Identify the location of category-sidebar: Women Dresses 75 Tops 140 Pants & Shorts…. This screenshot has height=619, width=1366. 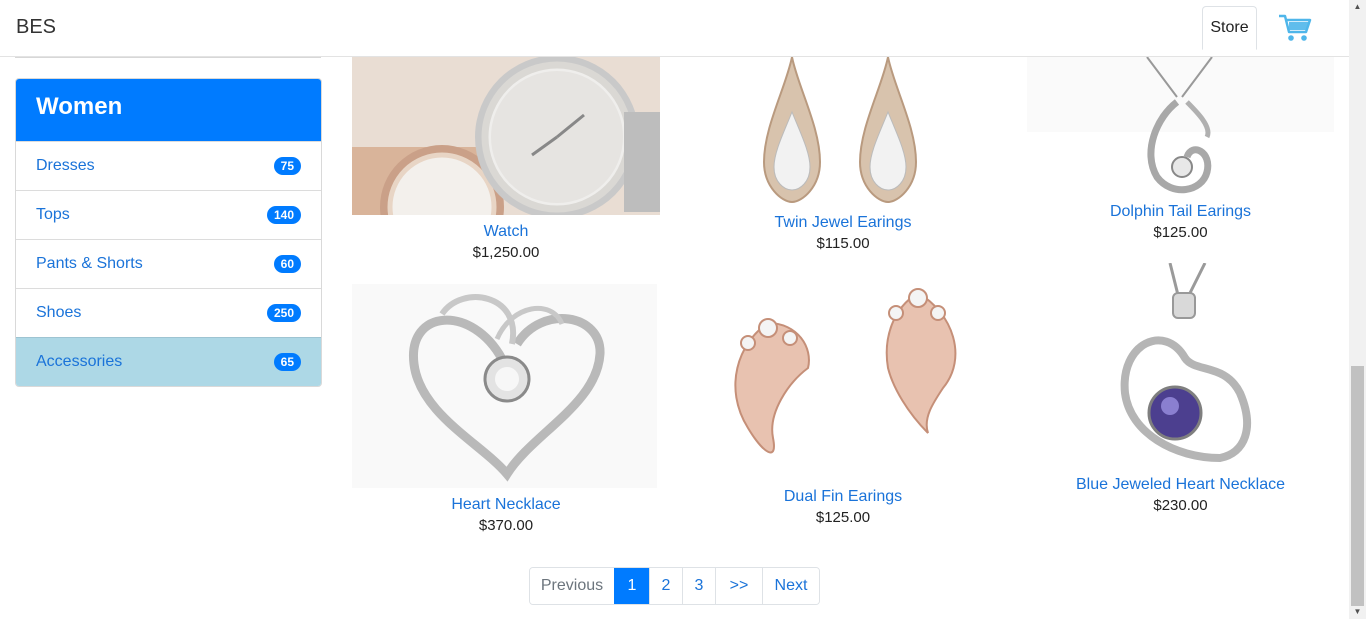
(168, 232).